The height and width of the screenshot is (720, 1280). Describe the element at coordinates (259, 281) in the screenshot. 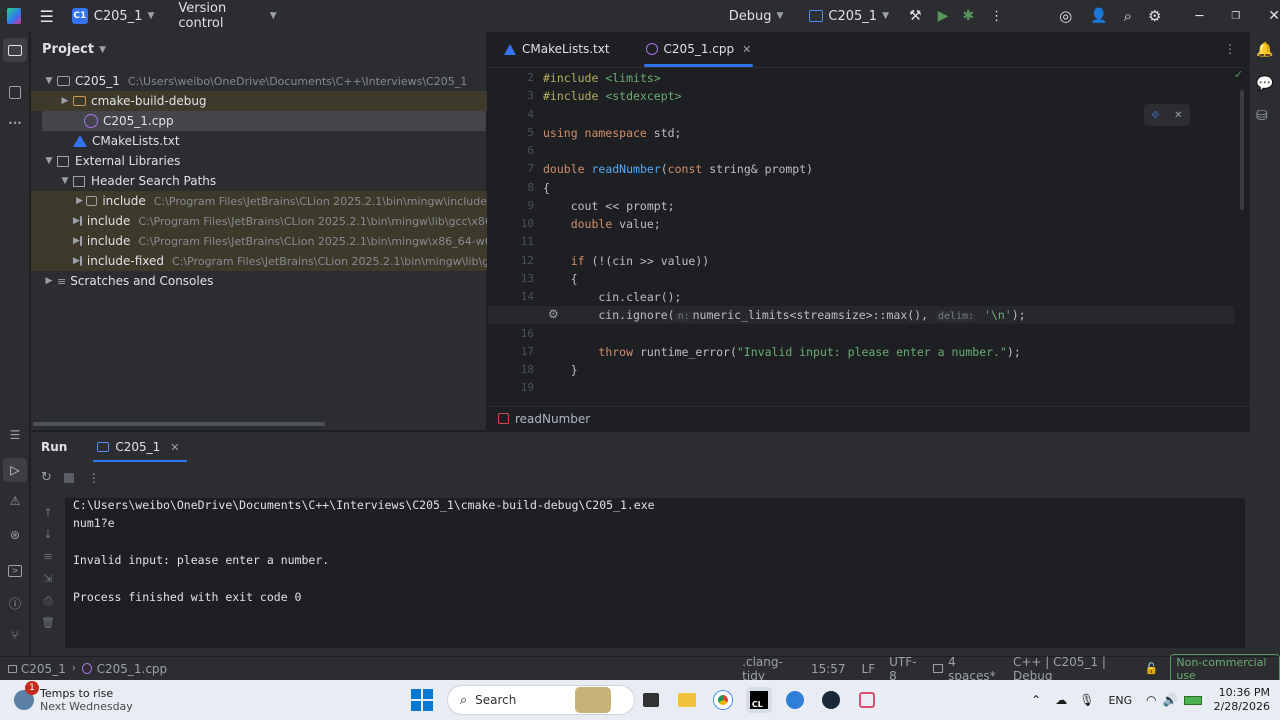

I see `tree-item-scratches: ▶ ≡ Scratches and Consoles` at that location.